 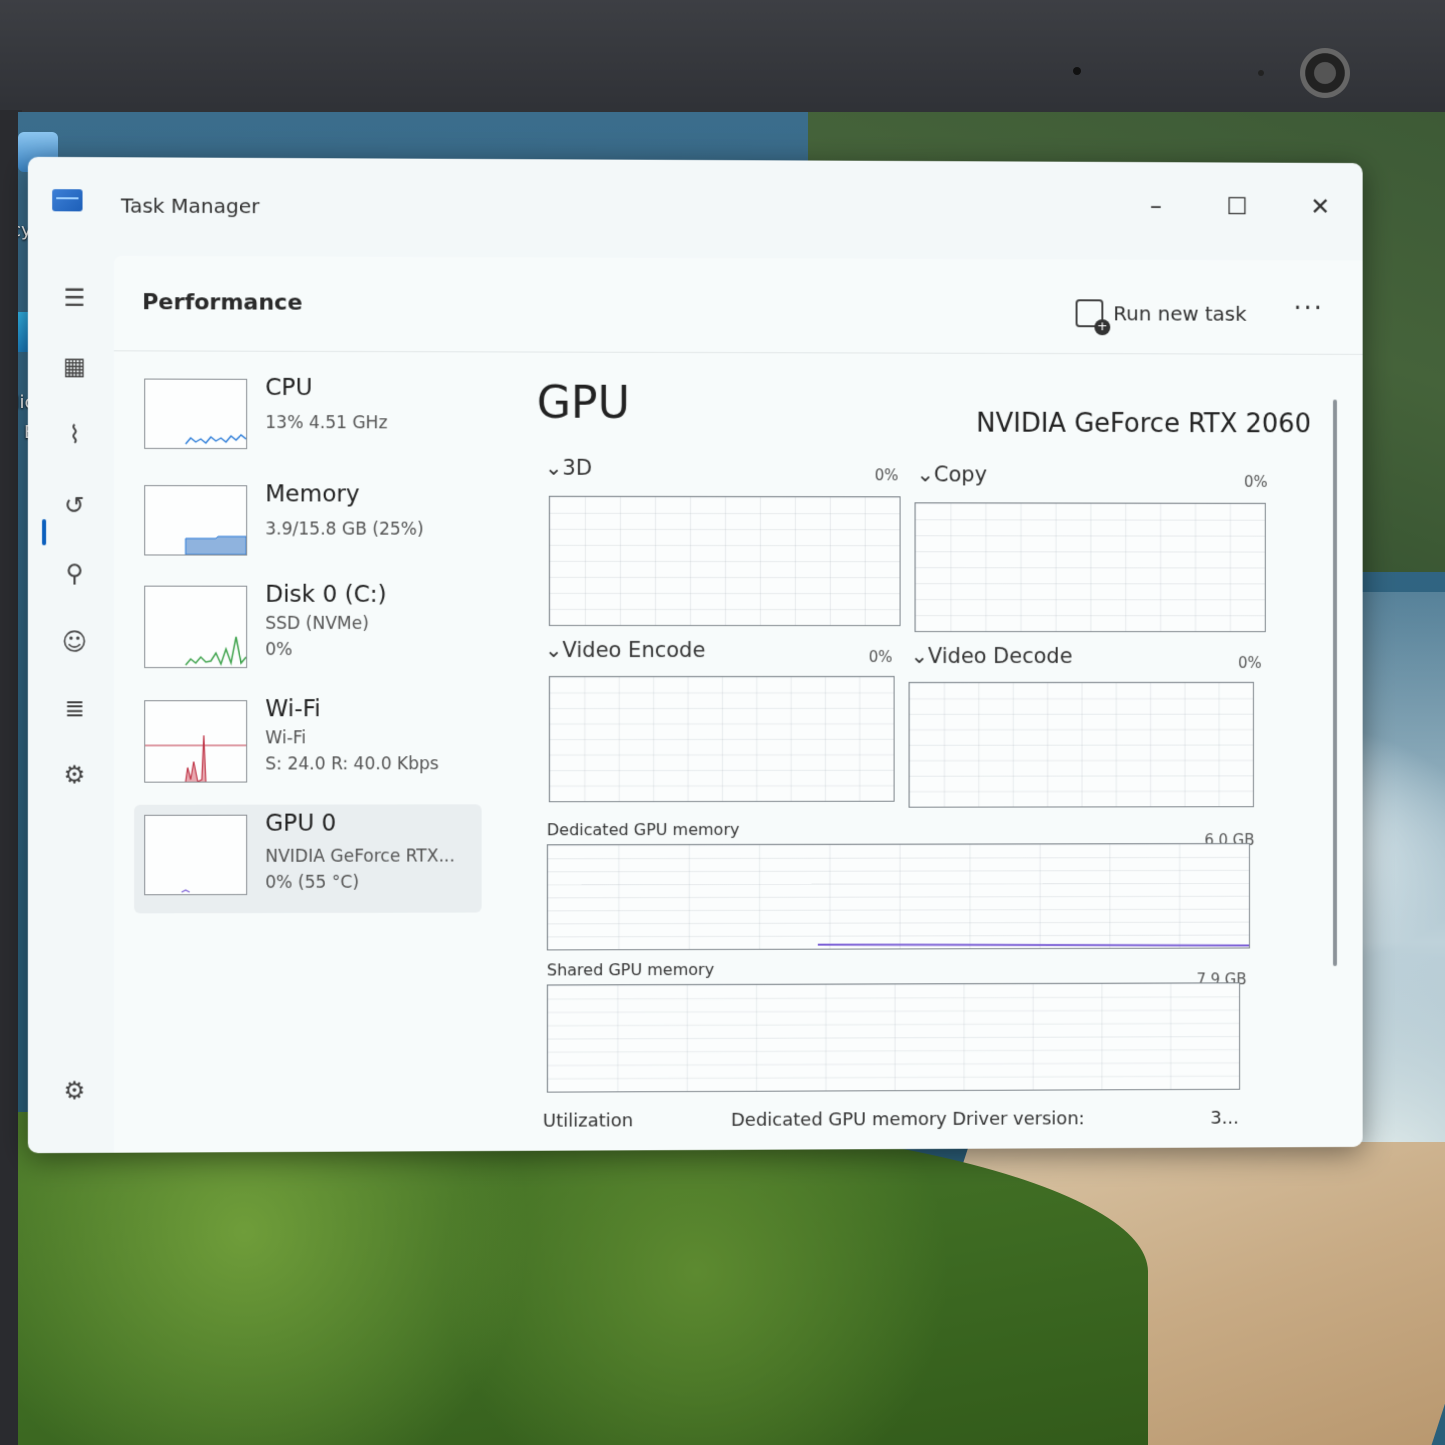 What do you see at coordinates (196, 741) in the screenshot?
I see `wifi-thumbnail-graph` at bounding box center [196, 741].